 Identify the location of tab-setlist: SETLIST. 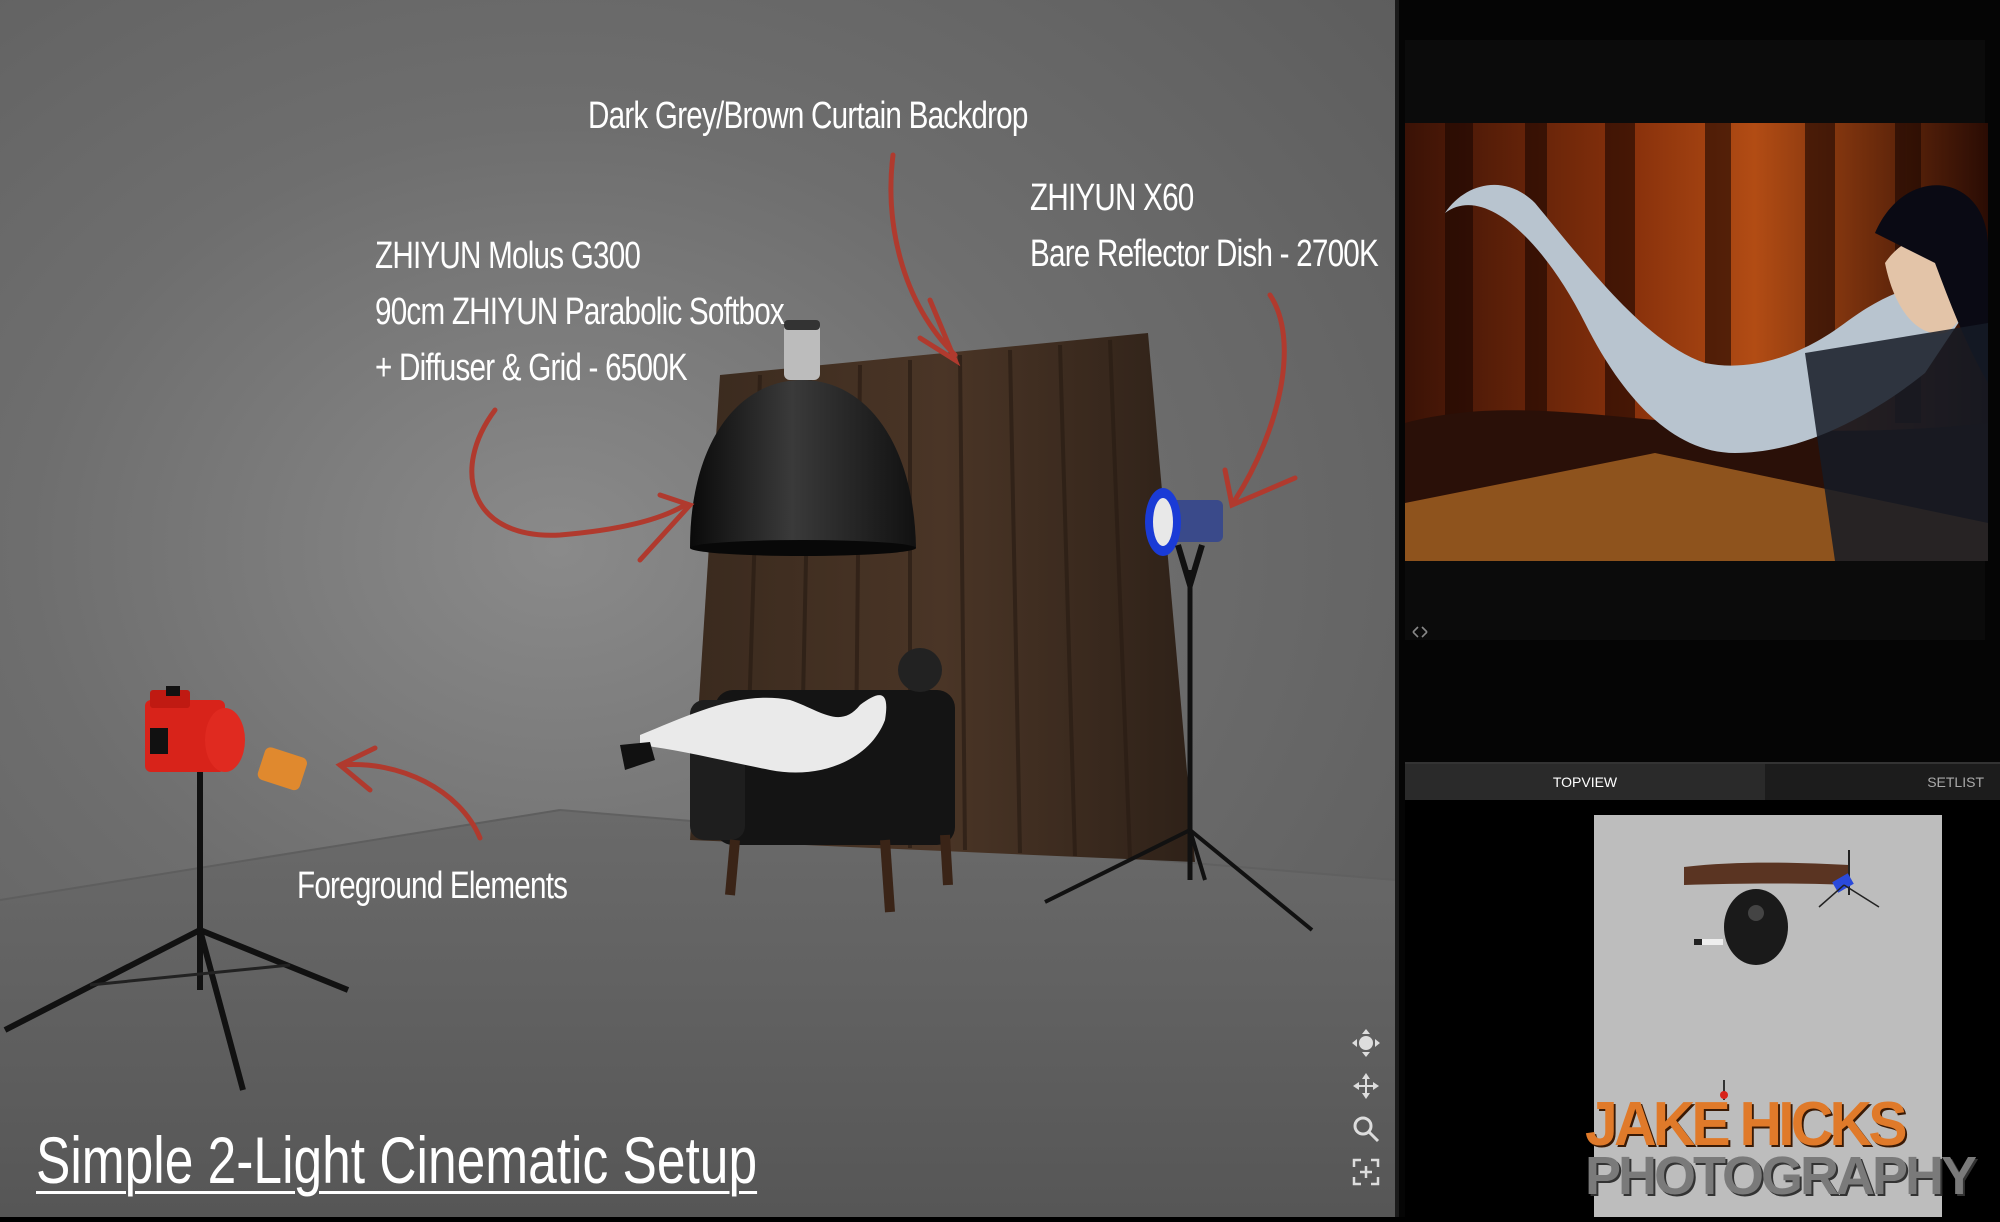
(1882, 782).